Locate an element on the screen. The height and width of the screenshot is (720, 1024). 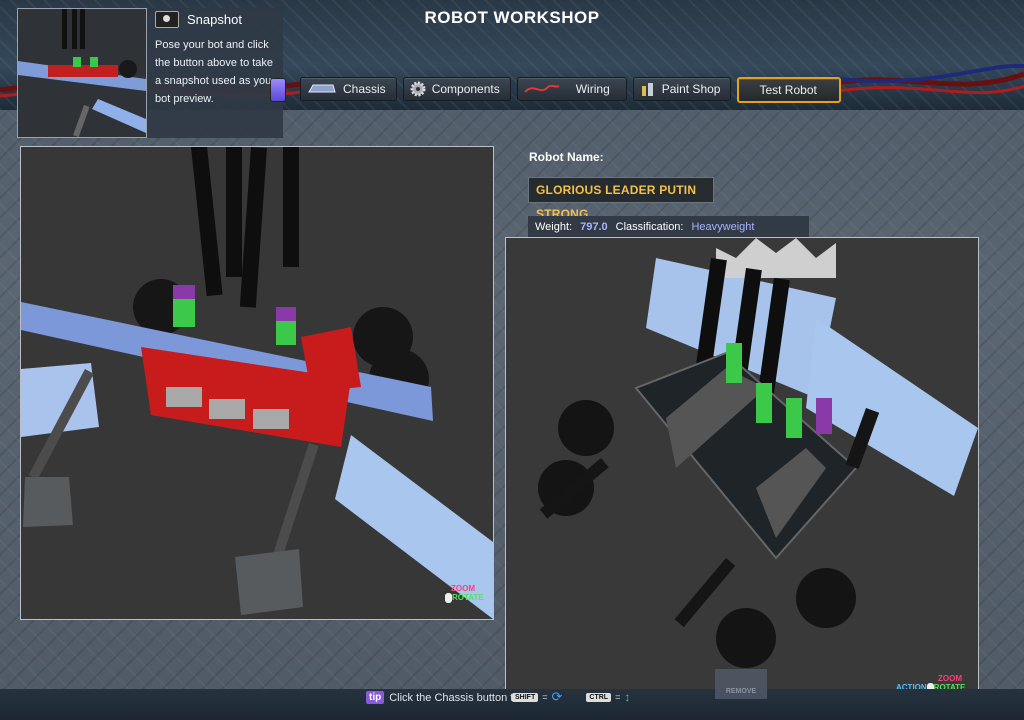
remove-label: REMOVE is located at coordinates (741, 691).